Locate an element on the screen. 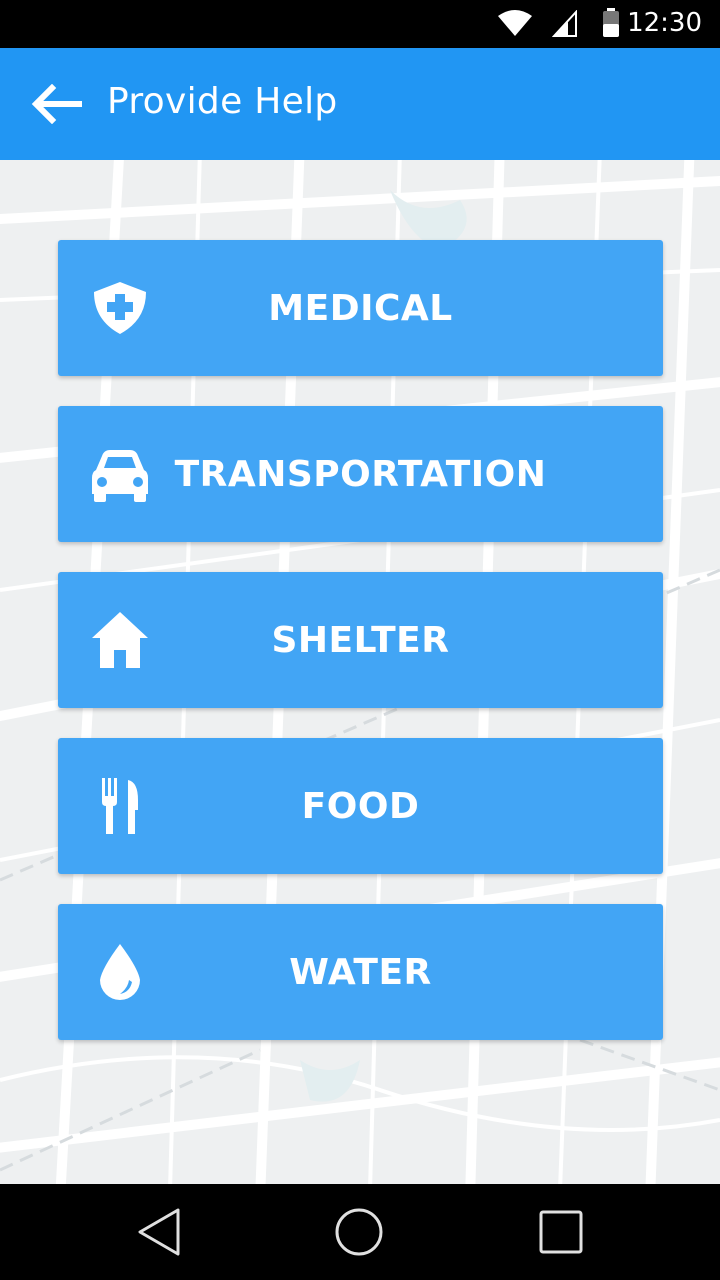 The height and width of the screenshot is (1280, 720). status-bar: 12:30 is located at coordinates (360, 24).